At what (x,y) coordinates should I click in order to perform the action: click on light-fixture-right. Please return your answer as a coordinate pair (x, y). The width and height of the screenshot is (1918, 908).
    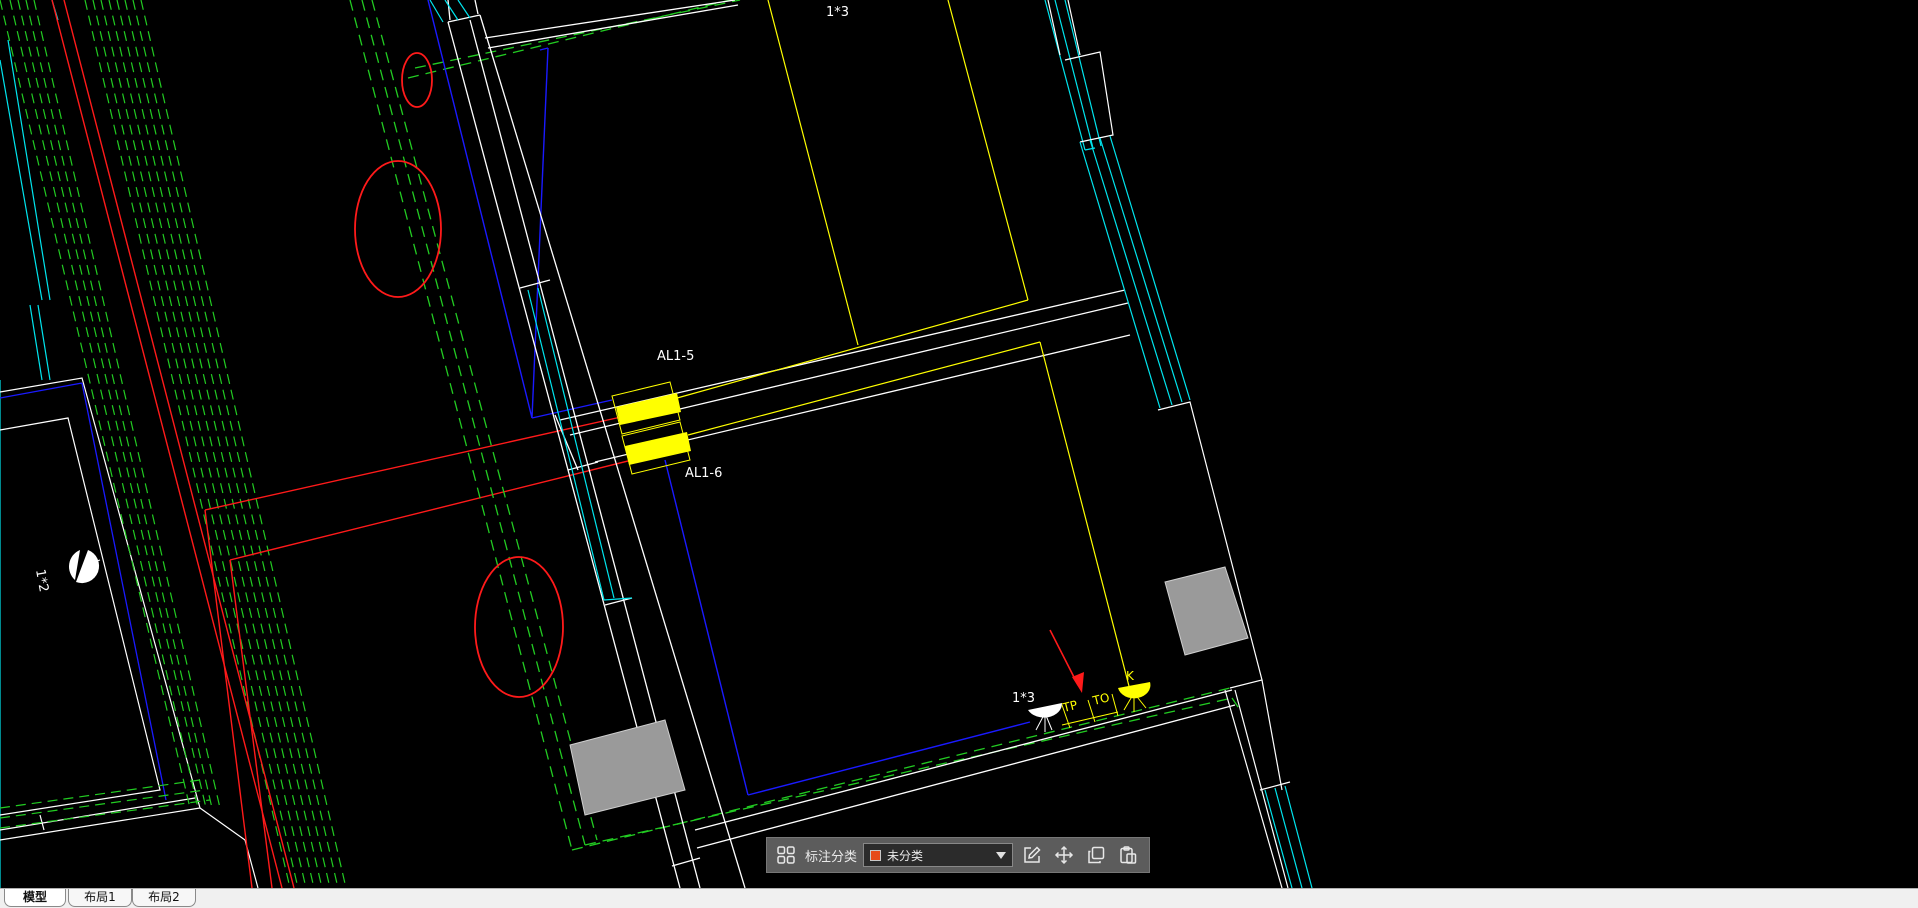
    Looking at the image, I should click on (1045, 717).